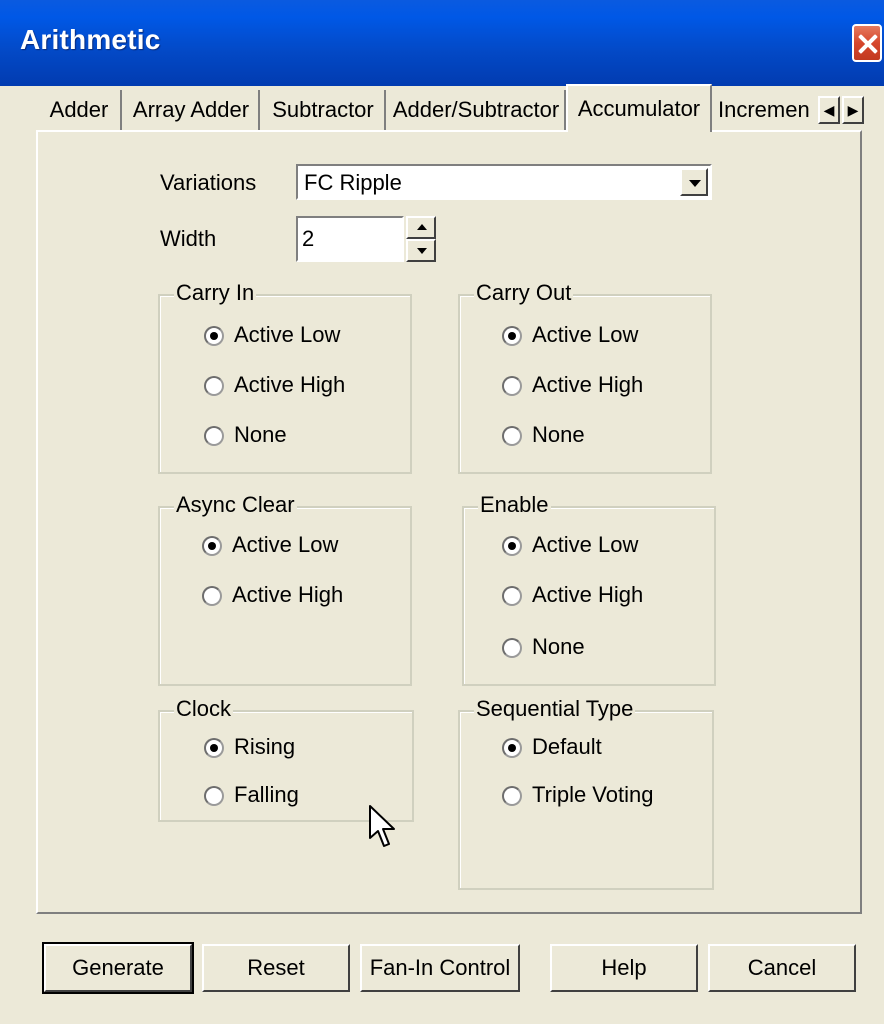 The height and width of the screenshot is (1024, 884). I want to click on tab-label: Subtractor, so click(323, 109).